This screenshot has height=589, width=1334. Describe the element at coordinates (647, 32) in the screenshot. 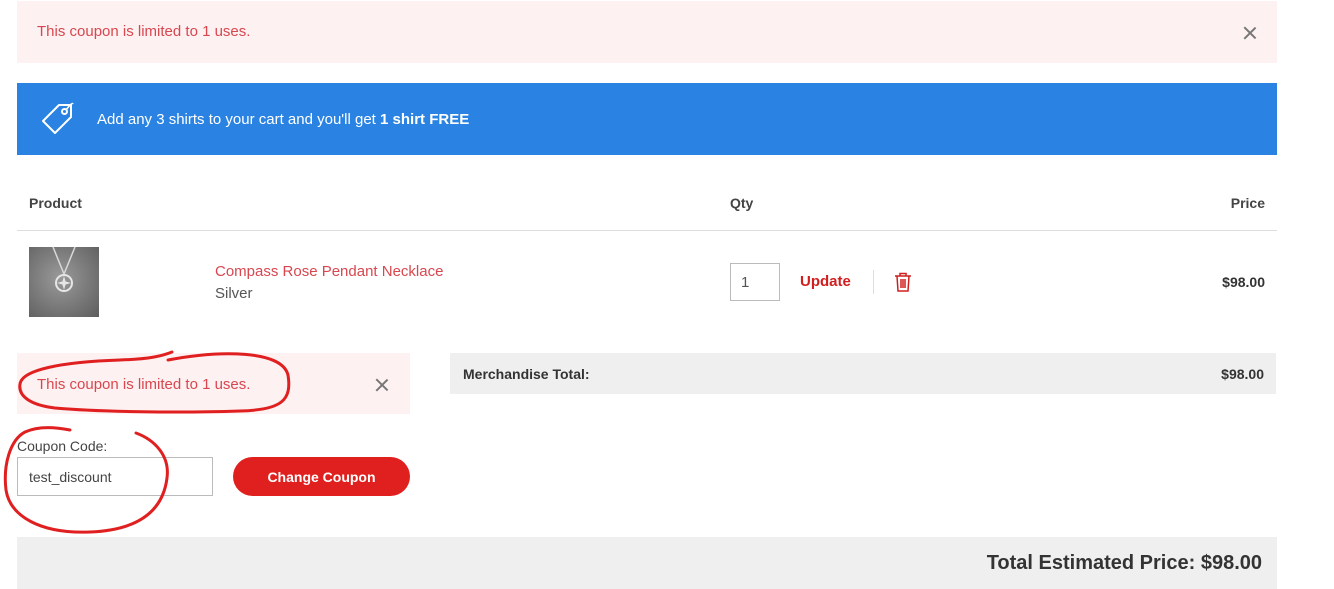

I see `top-coupon-alert: This coupon is limited to 1 uses.` at that location.